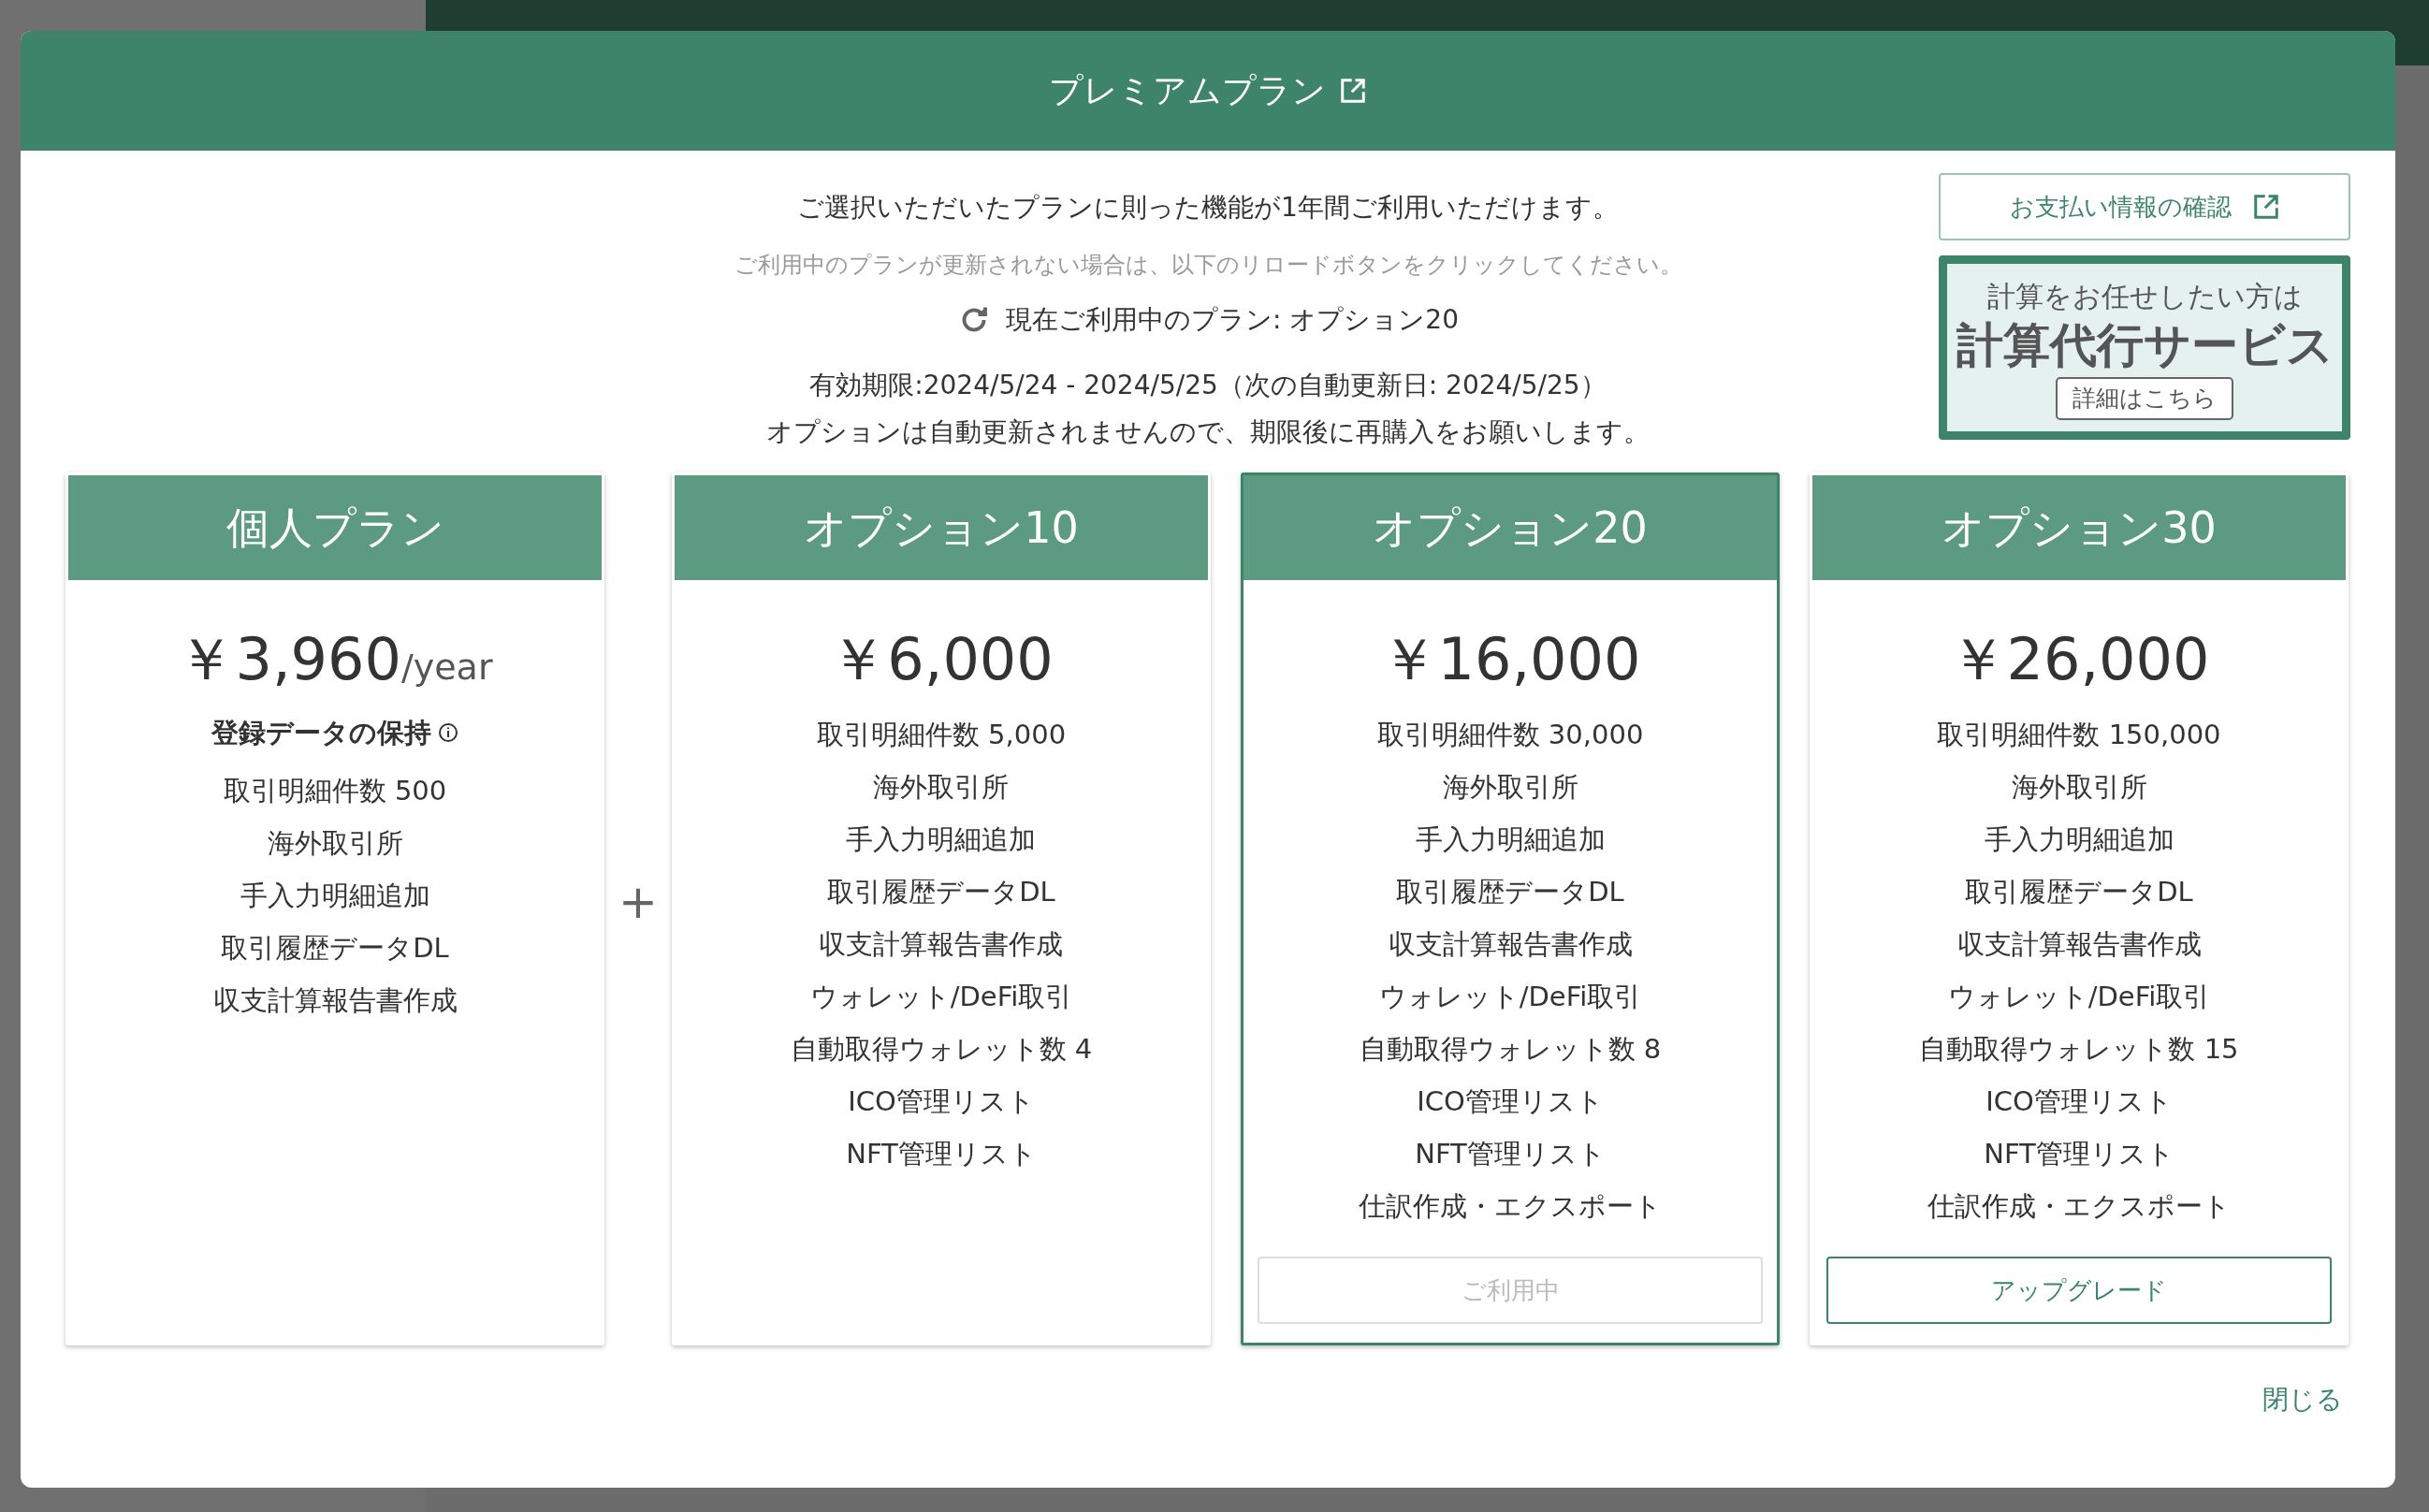  Describe the element at coordinates (2144, 207) in the screenshot. I see `payment-info-button: お支払い情報の確認` at that location.